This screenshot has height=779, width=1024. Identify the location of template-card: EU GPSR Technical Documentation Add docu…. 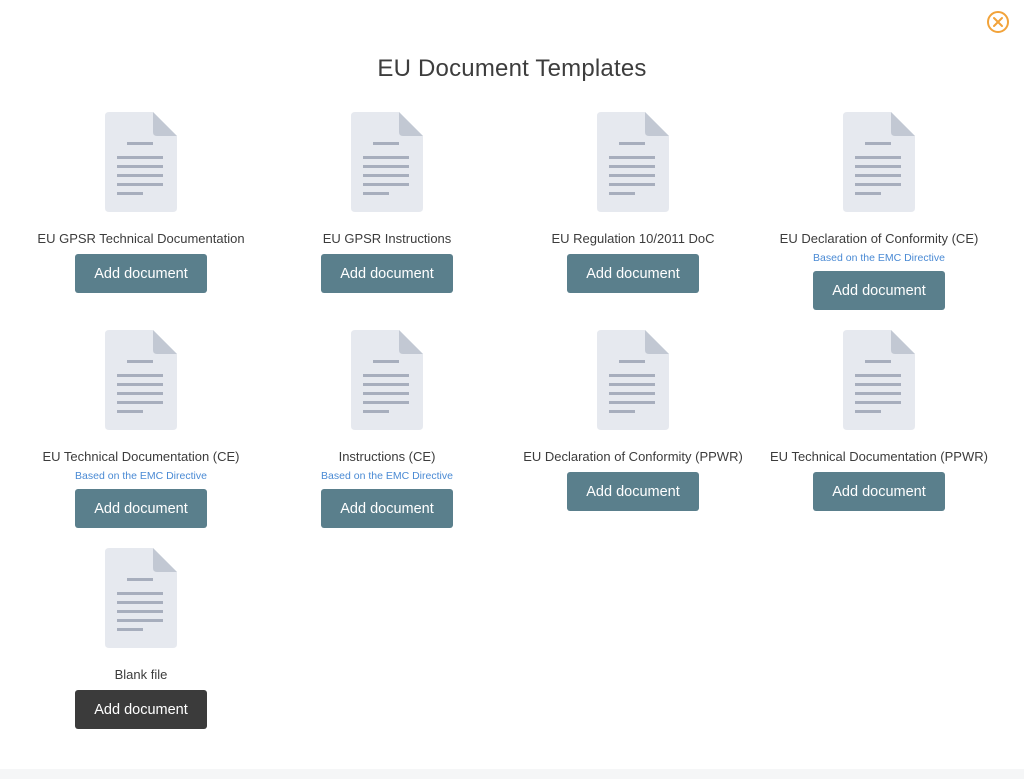
(141, 202).